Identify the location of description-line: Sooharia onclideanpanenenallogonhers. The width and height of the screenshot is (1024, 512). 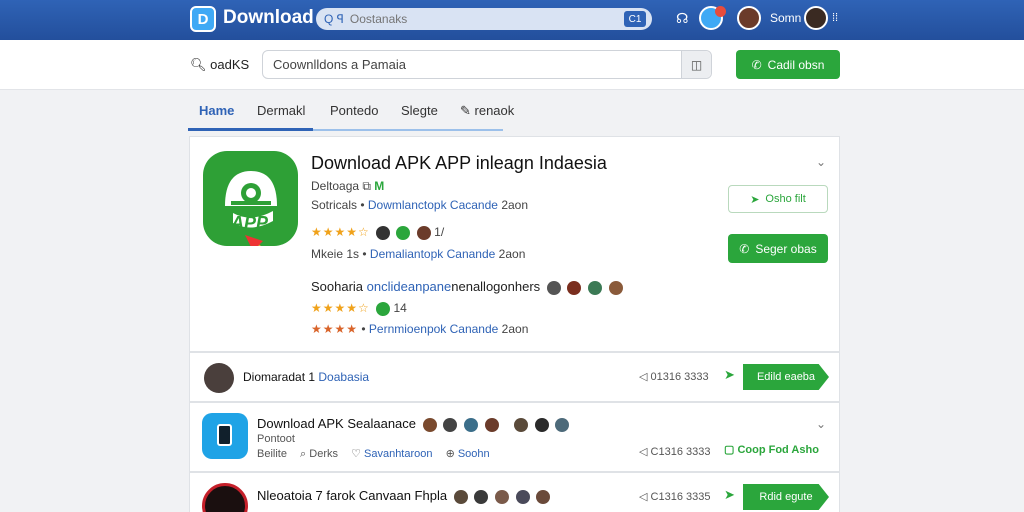
(467, 287).